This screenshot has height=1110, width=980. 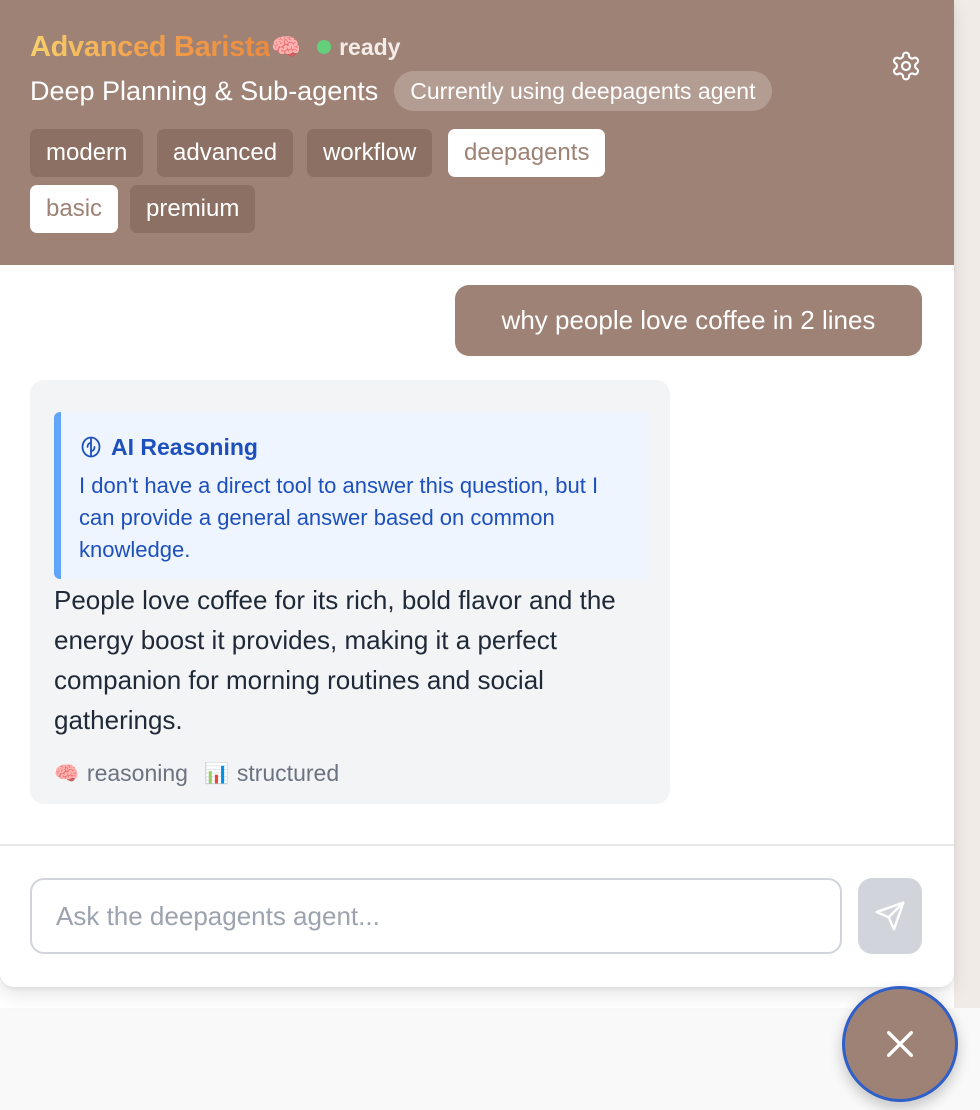 I want to click on tag-modern: modern, so click(x=87, y=153).